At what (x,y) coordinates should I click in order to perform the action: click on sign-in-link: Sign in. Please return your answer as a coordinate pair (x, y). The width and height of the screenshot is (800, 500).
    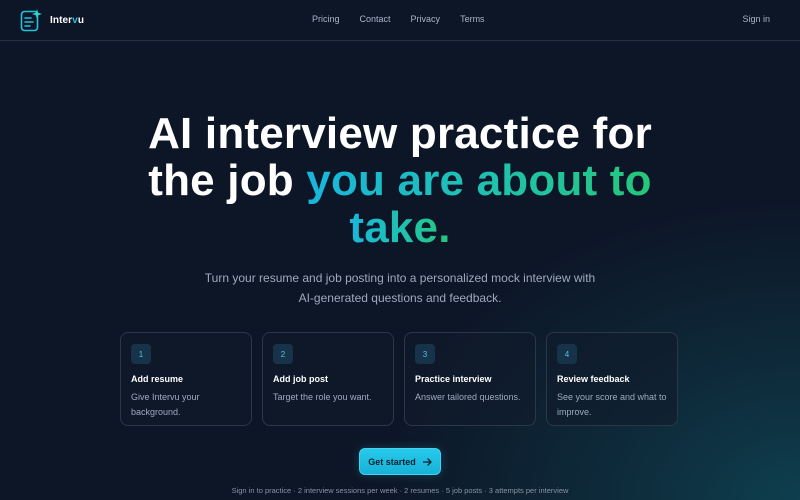
    Looking at the image, I should click on (756, 19).